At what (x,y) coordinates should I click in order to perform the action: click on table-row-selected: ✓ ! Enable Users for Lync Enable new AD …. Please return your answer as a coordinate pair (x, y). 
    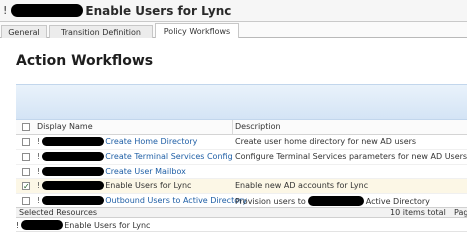
    Looking at the image, I should click on (241, 187).